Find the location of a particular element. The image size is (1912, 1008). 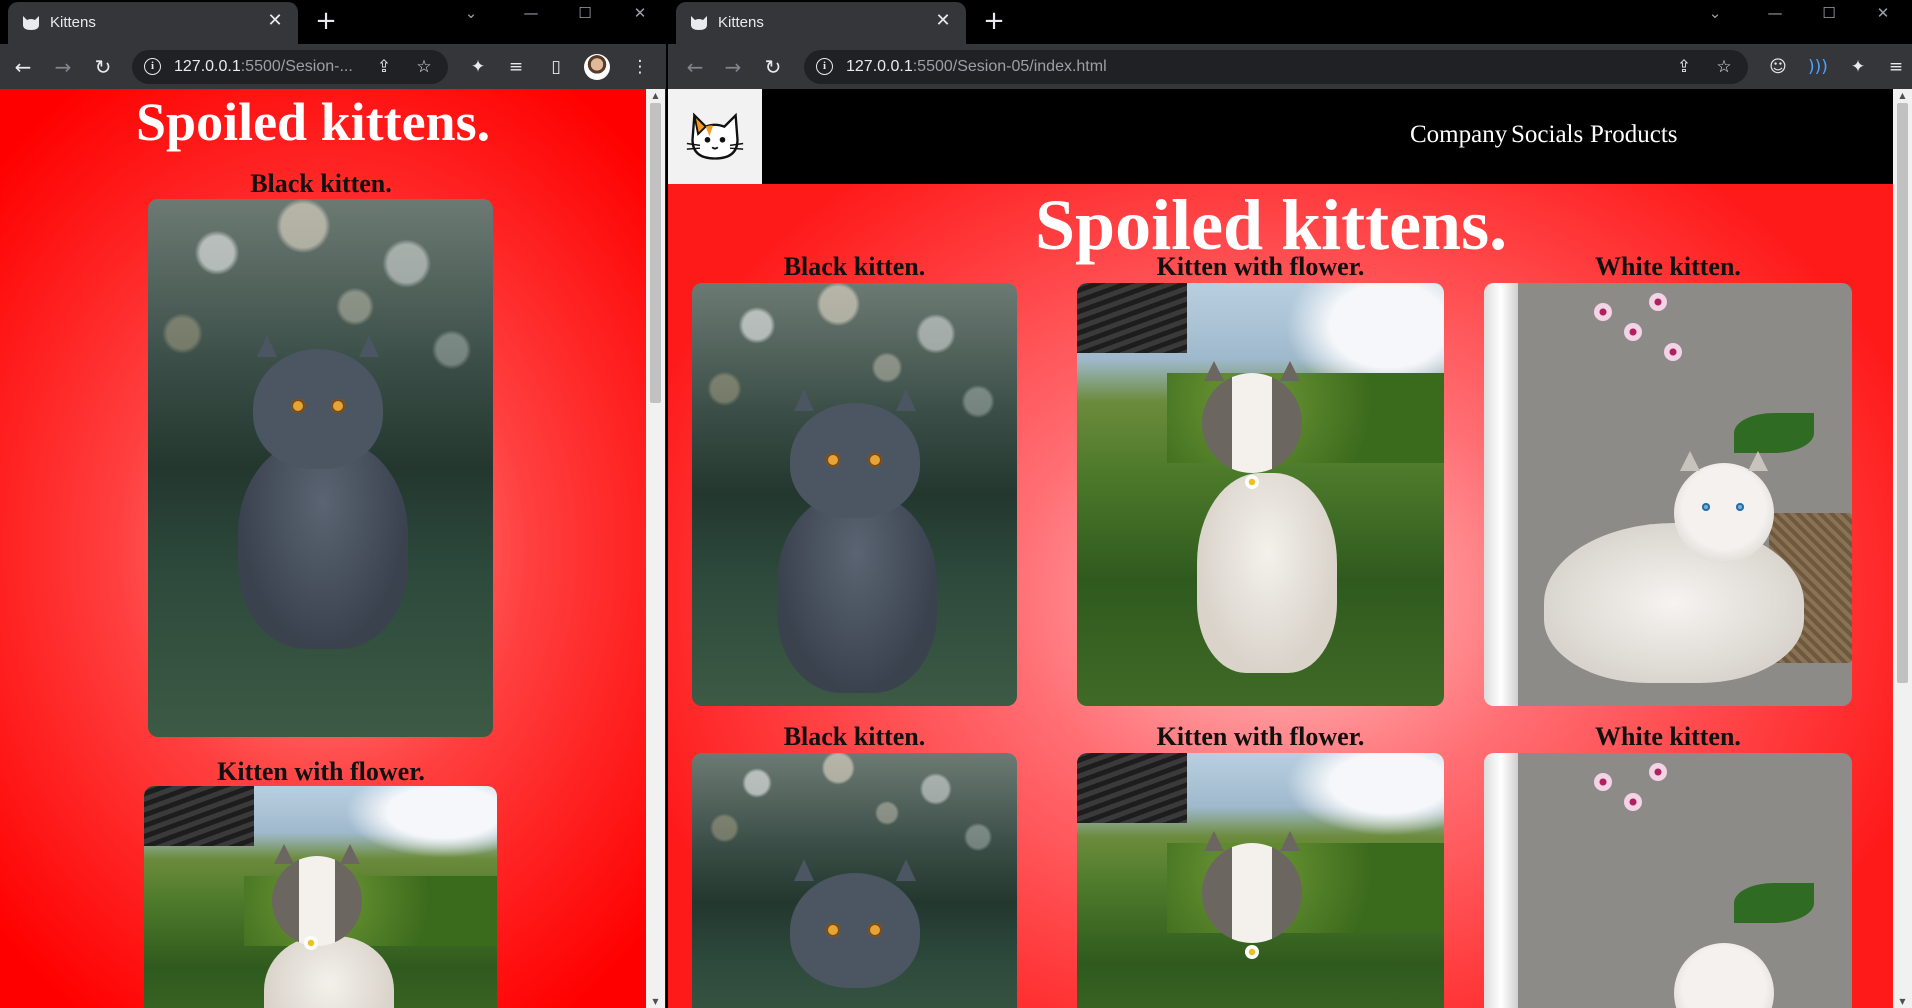

card-caption: Kitten with flower. is located at coordinates (321, 771).